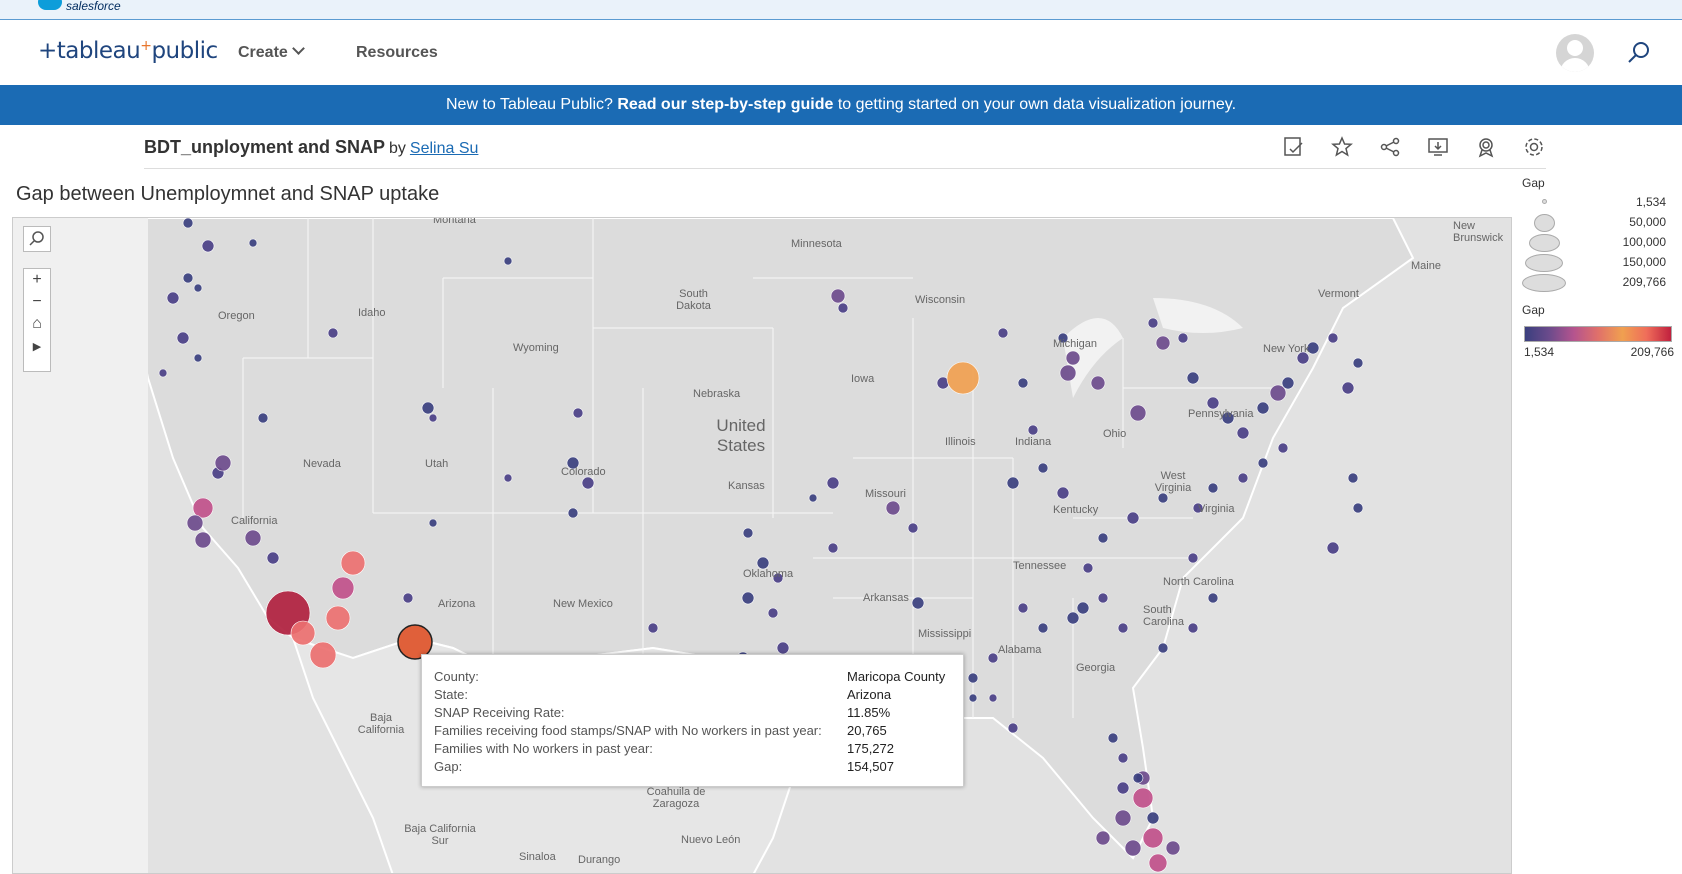 Image resolution: width=1682 pixels, height=874 pixels. What do you see at coordinates (271, 52) in the screenshot?
I see `nav-create: Create` at bounding box center [271, 52].